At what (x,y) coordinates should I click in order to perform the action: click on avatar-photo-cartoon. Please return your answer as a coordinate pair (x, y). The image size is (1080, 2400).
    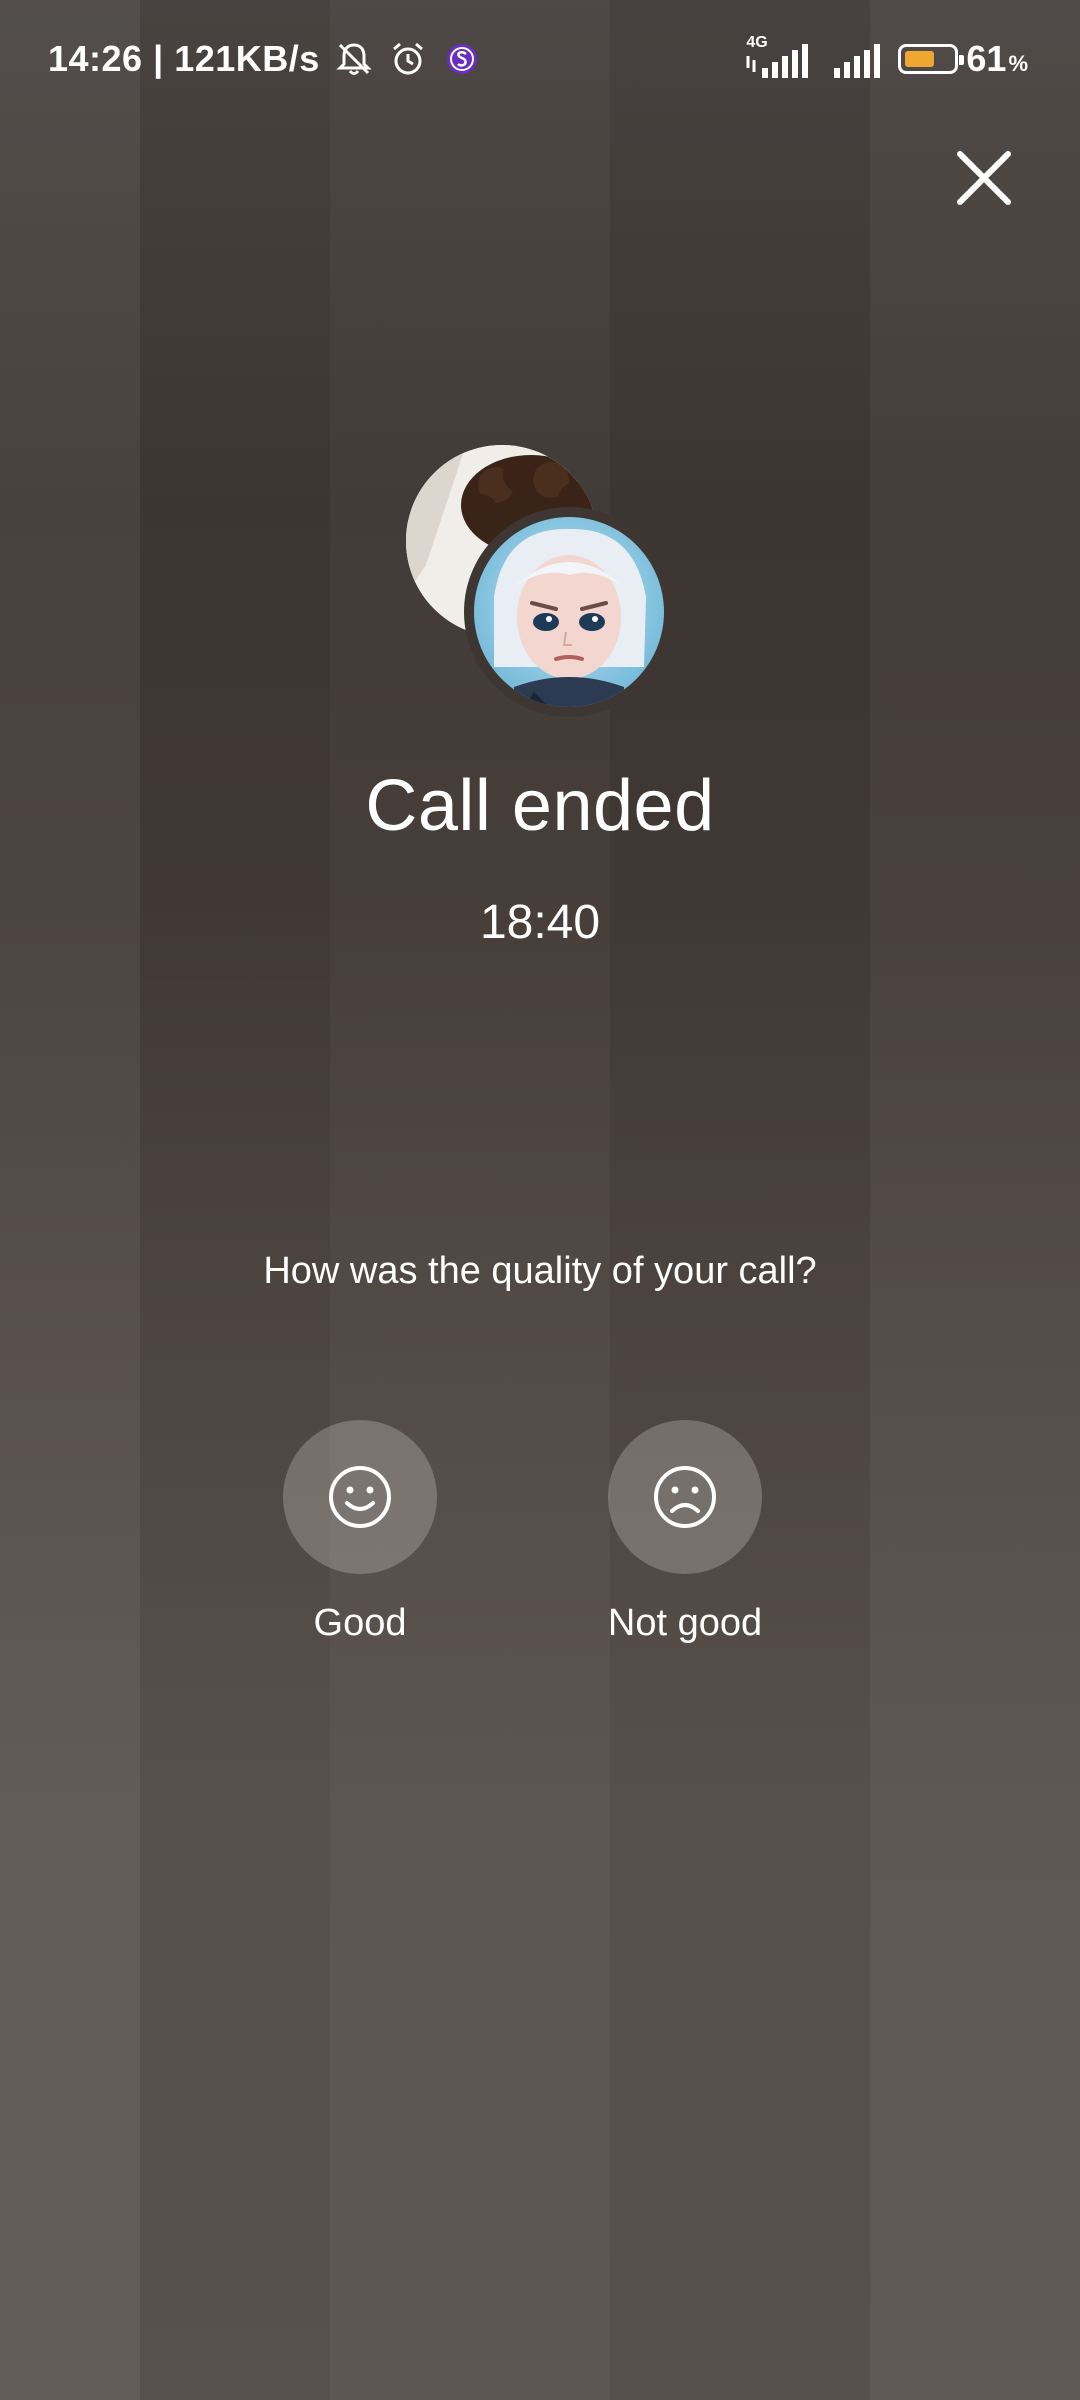
    Looking at the image, I should click on (569, 612).